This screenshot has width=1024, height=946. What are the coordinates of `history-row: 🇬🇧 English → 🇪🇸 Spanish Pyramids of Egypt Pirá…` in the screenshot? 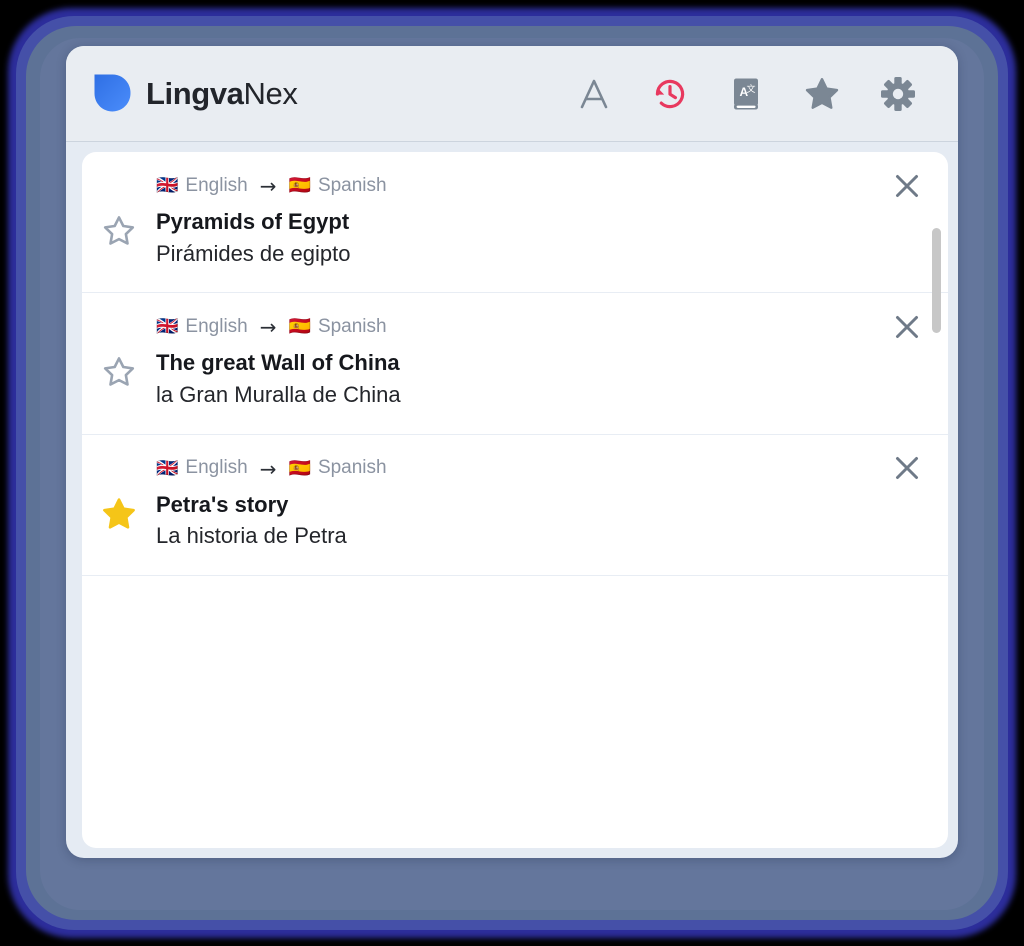 It's located at (515, 223).